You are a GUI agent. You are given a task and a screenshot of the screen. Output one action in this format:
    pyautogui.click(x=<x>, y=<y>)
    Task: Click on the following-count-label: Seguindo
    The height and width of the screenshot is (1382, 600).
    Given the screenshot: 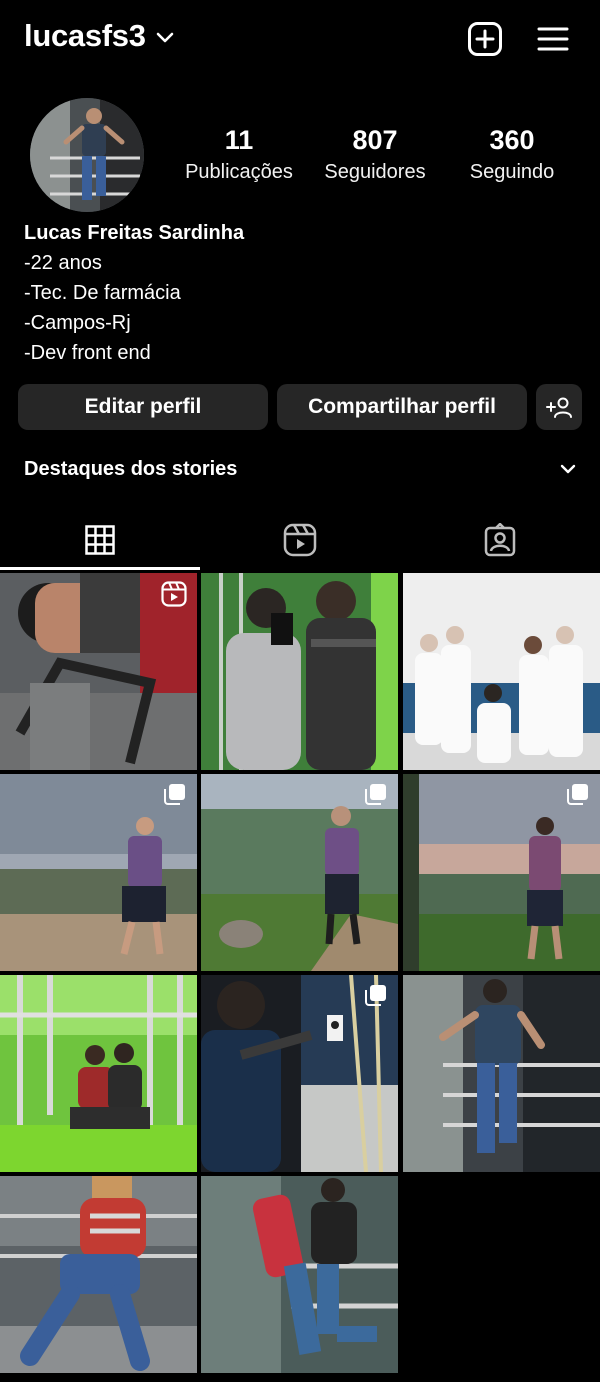 What is the action you would take?
    pyautogui.click(x=512, y=172)
    